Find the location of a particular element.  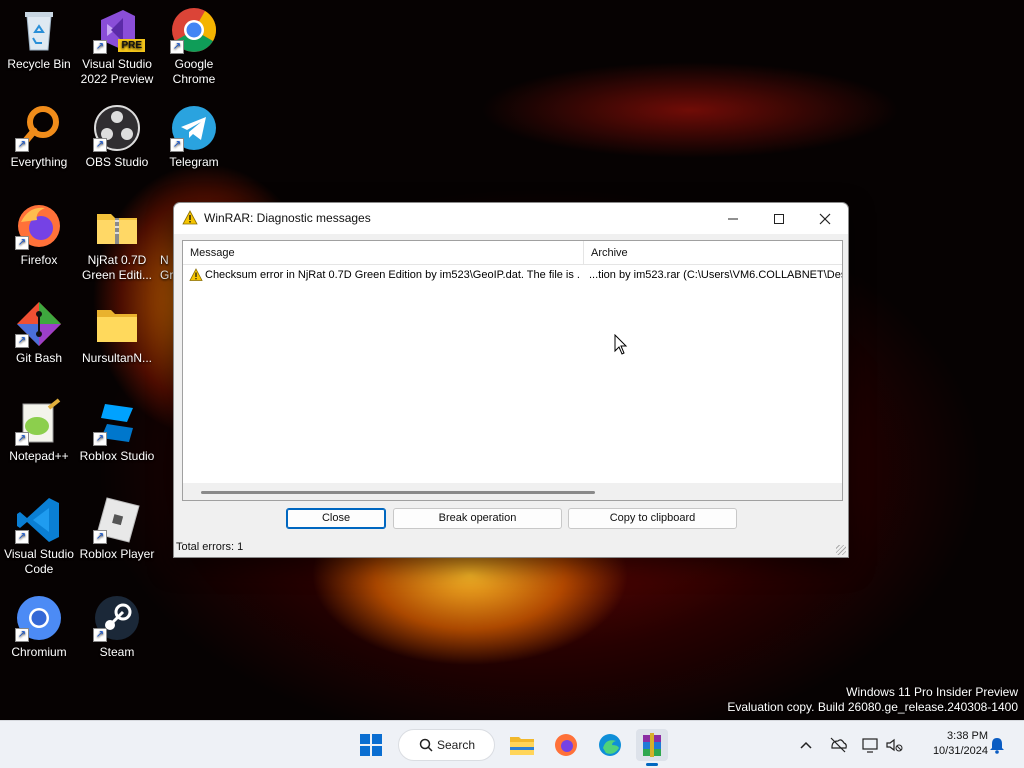

watermark-line-1: Windows 11 Pro Insider Preview is located at coordinates (932, 692).